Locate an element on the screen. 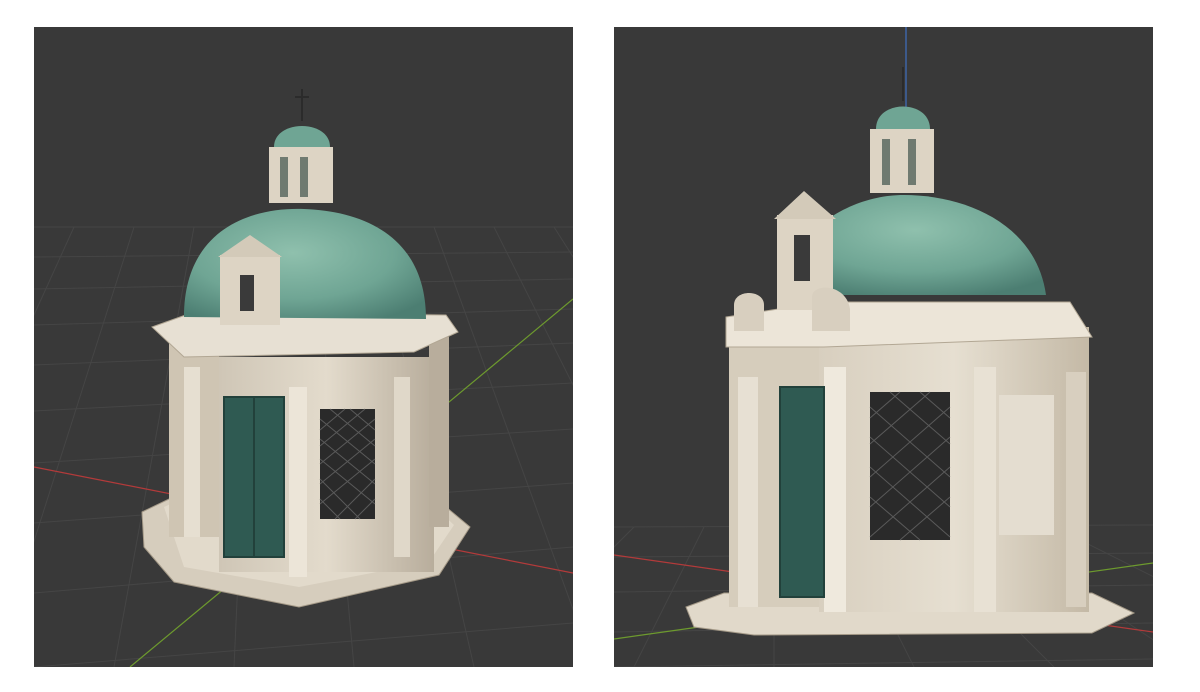 The width and height of the screenshot is (1200, 692). right-wall is located at coordinates (439, 432).